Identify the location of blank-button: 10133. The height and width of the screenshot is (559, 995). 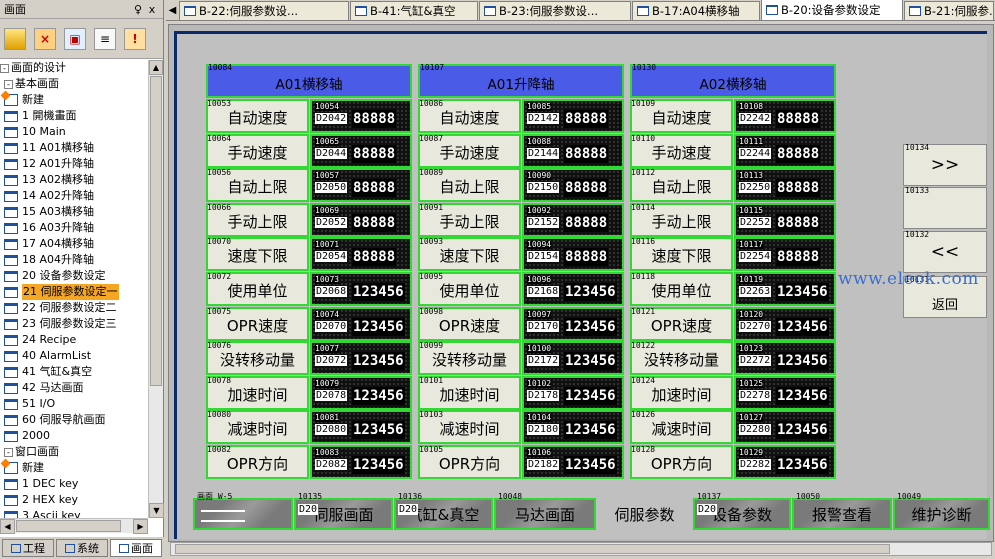
(945, 208).